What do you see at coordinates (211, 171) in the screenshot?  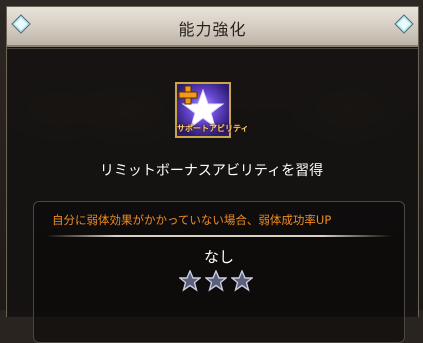 I see `ability-title: リミットボーナスアビリティを習得` at bounding box center [211, 171].